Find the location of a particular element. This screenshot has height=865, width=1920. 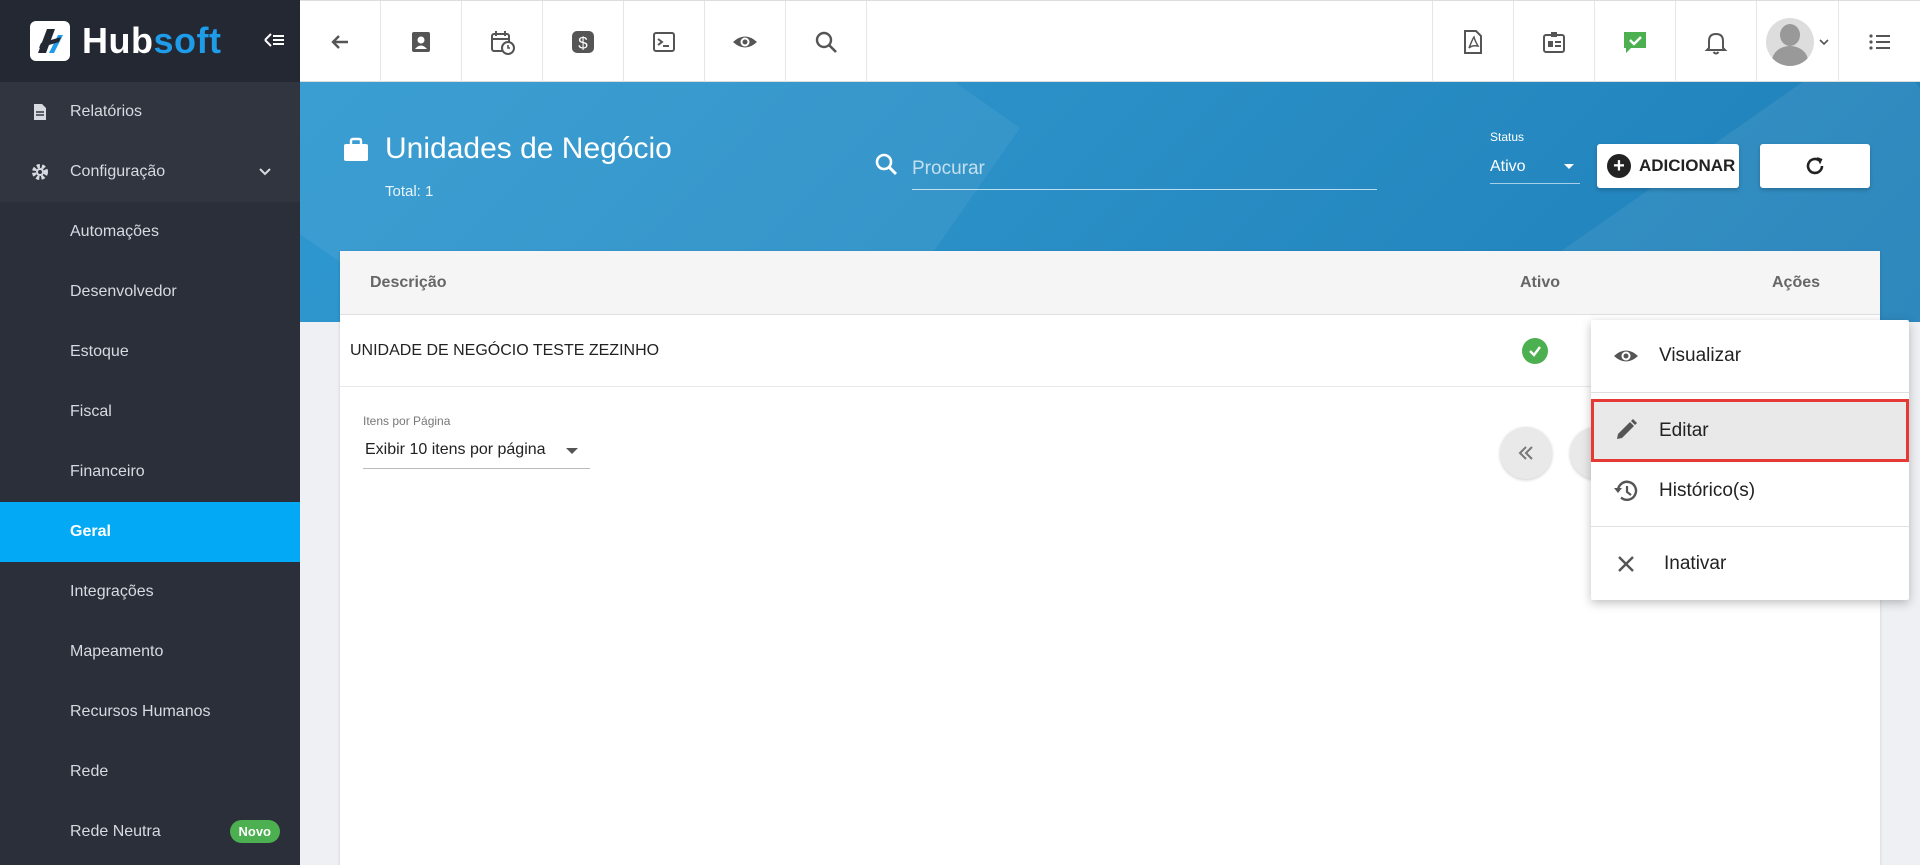

financial-button: $ is located at coordinates (583, 41).